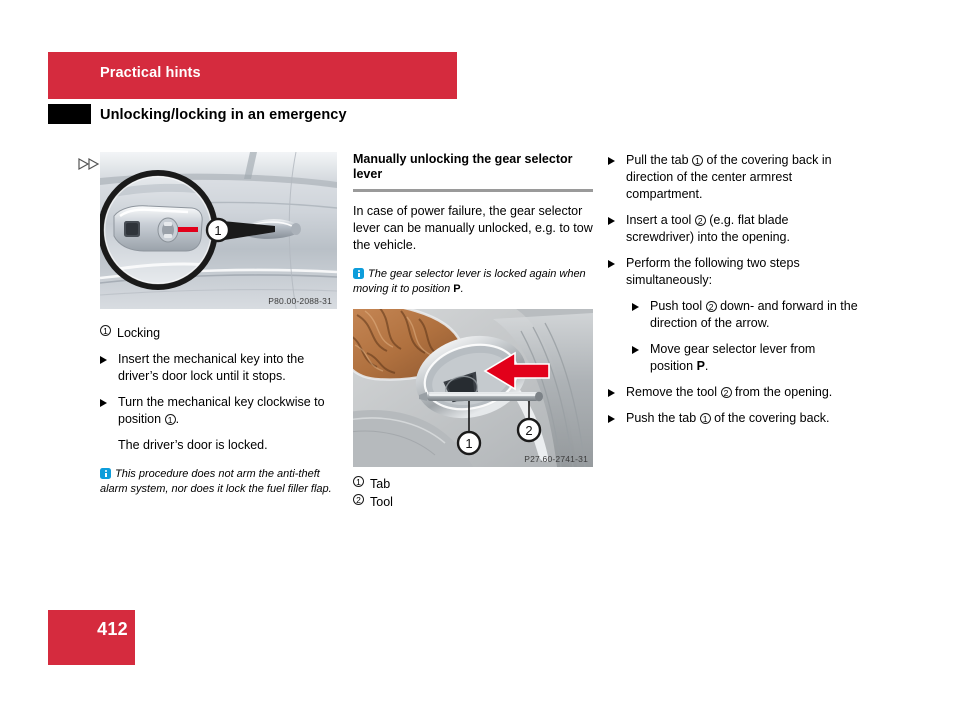 This screenshot has width=954, height=716. Describe the element at coordinates (381, 502) in the screenshot. I see `legend-label: Tool` at that location.